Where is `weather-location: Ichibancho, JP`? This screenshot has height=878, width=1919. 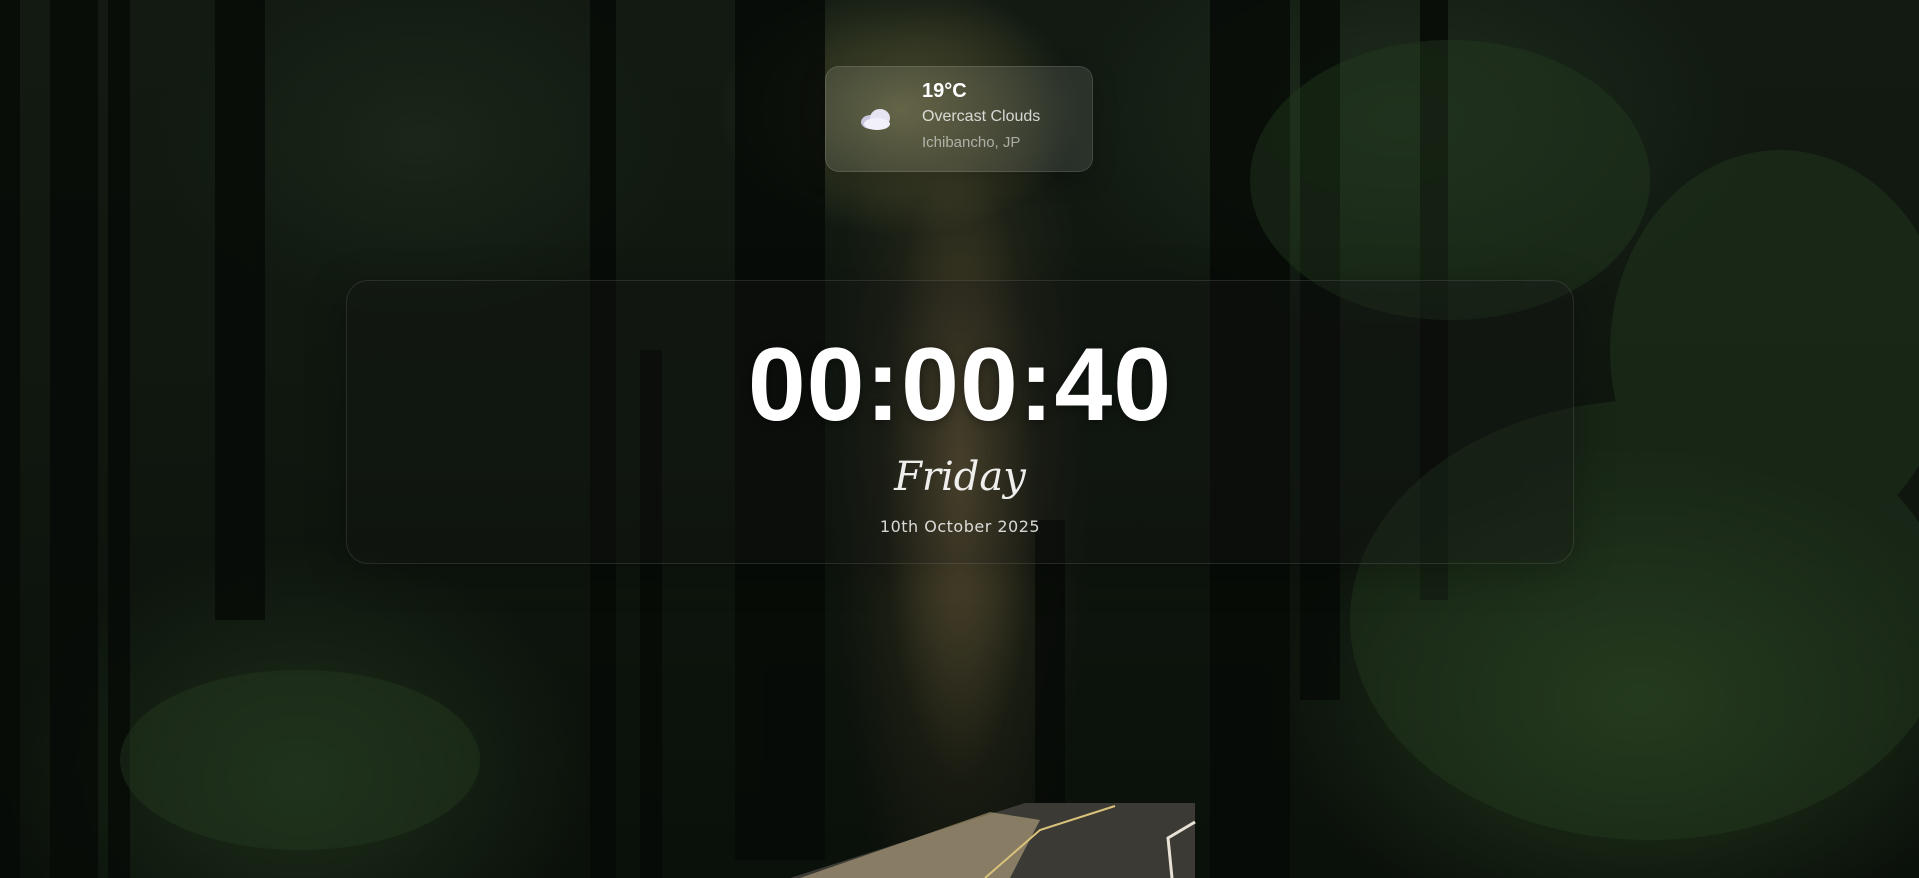
weather-location: Ichibancho, JP is located at coordinates (971, 142).